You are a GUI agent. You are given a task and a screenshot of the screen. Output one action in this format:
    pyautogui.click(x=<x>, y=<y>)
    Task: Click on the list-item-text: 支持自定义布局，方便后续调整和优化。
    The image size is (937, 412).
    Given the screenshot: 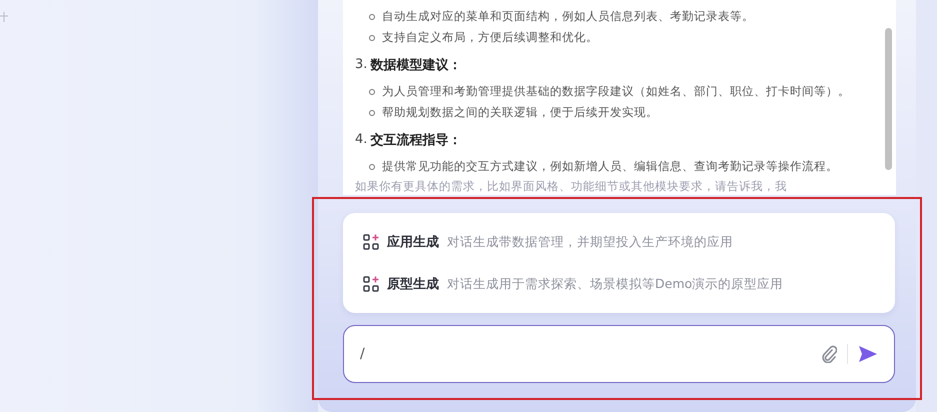 What is the action you would take?
    pyautogui.click(x=490, y=37)
    